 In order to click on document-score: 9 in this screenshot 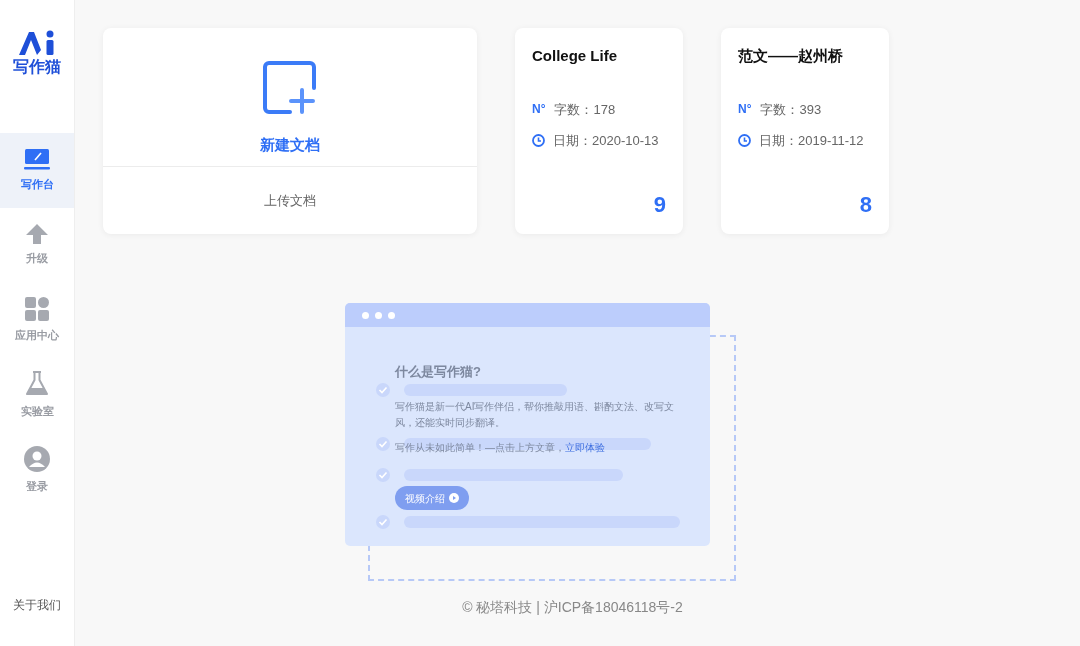, I will do `click(659, 205)`.